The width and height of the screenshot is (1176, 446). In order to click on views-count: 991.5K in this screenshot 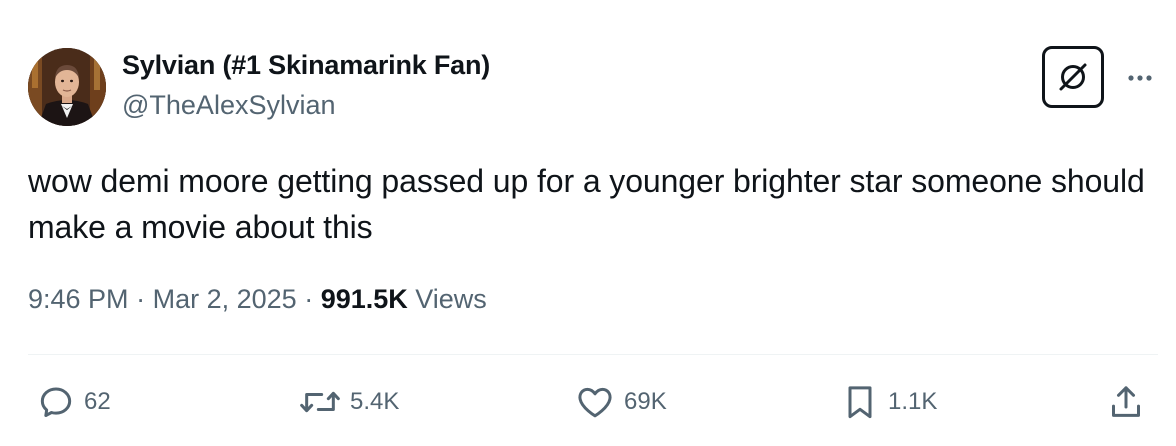, I will do `click(368, 299)`.